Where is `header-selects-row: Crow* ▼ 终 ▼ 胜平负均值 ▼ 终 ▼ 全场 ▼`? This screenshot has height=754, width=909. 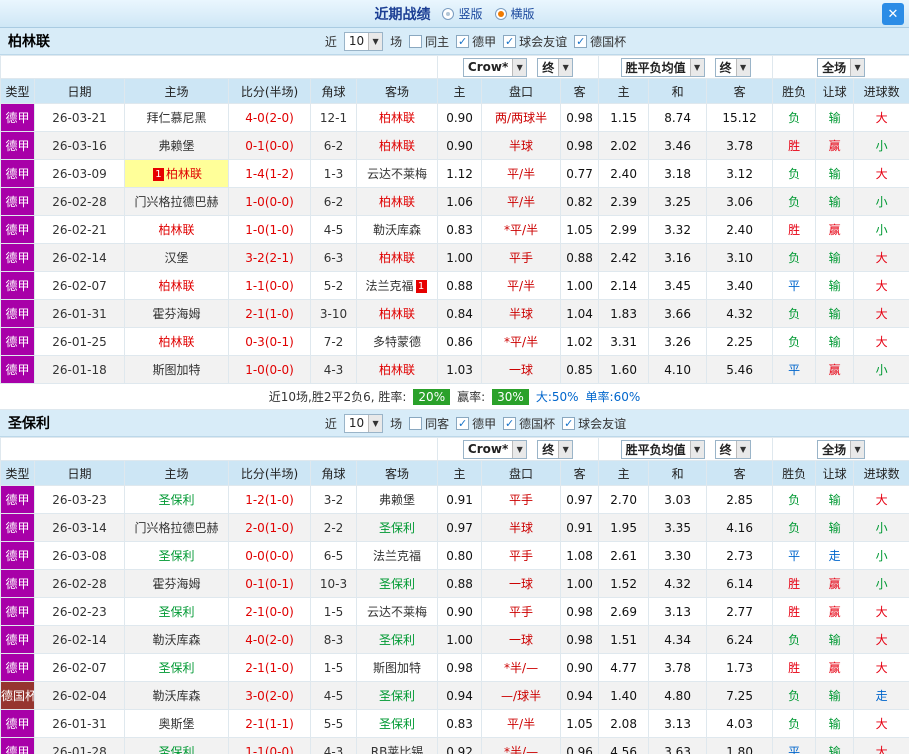
header-selects-row: Crow* ▼ 终 ▼ 胜平负均值 ▼ 终 ▼ 全场 ▼ is located at coordinates (454, 67).